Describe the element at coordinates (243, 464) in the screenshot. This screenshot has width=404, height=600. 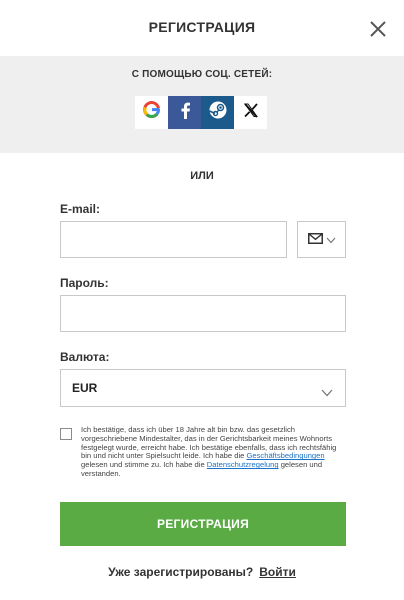
I see `privacy-policy-link: Datenschutzregelung` at that location.